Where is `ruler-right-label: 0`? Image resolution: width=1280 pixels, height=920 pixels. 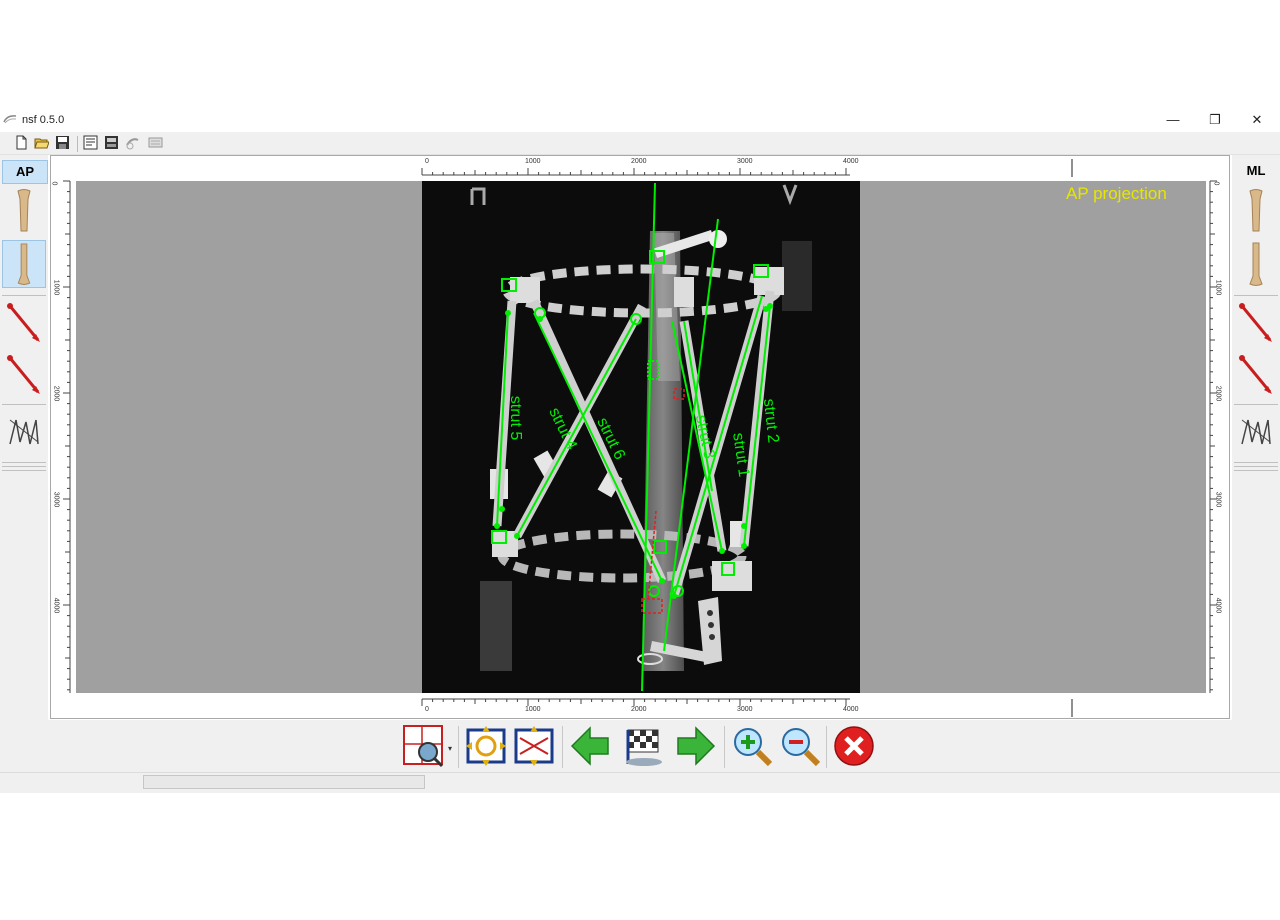
ruler-right-label: 0 is located at coordinates (1216, 183).